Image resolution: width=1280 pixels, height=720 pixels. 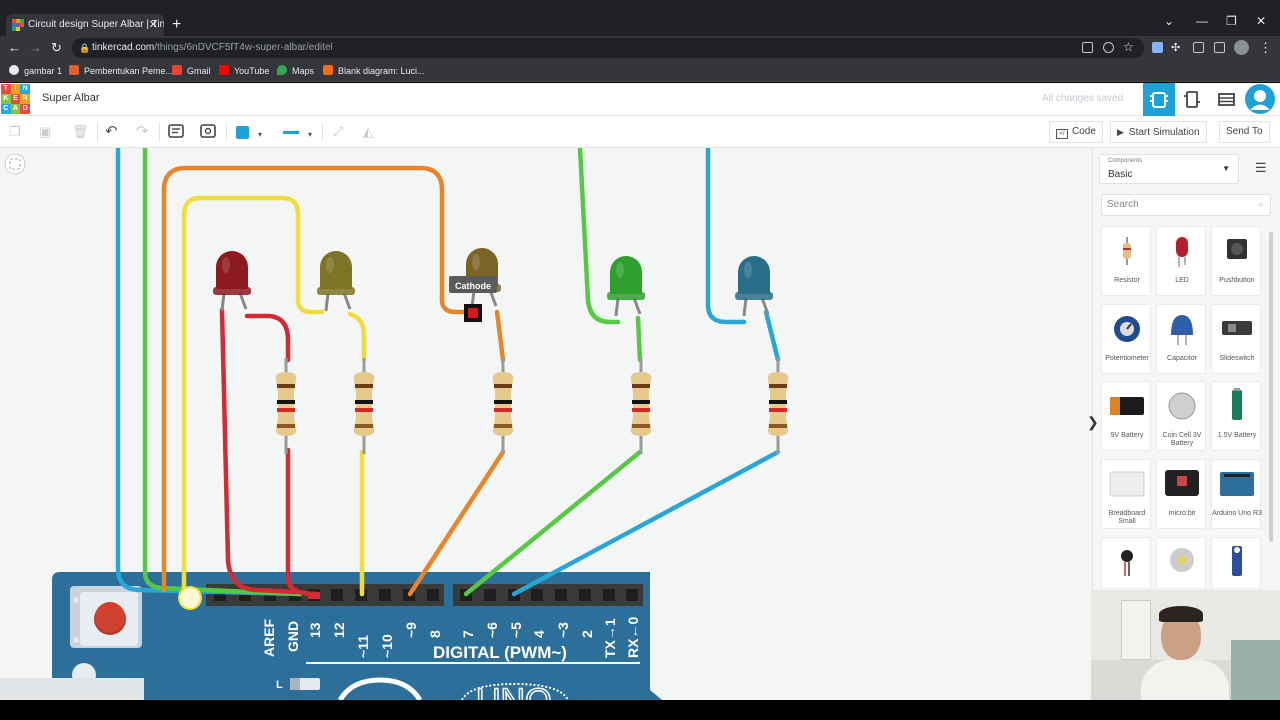 What do you see at coordinates (1192, 99) in the screenshot?
I see `schematic-view-button` at bounding box center [1192, 99].